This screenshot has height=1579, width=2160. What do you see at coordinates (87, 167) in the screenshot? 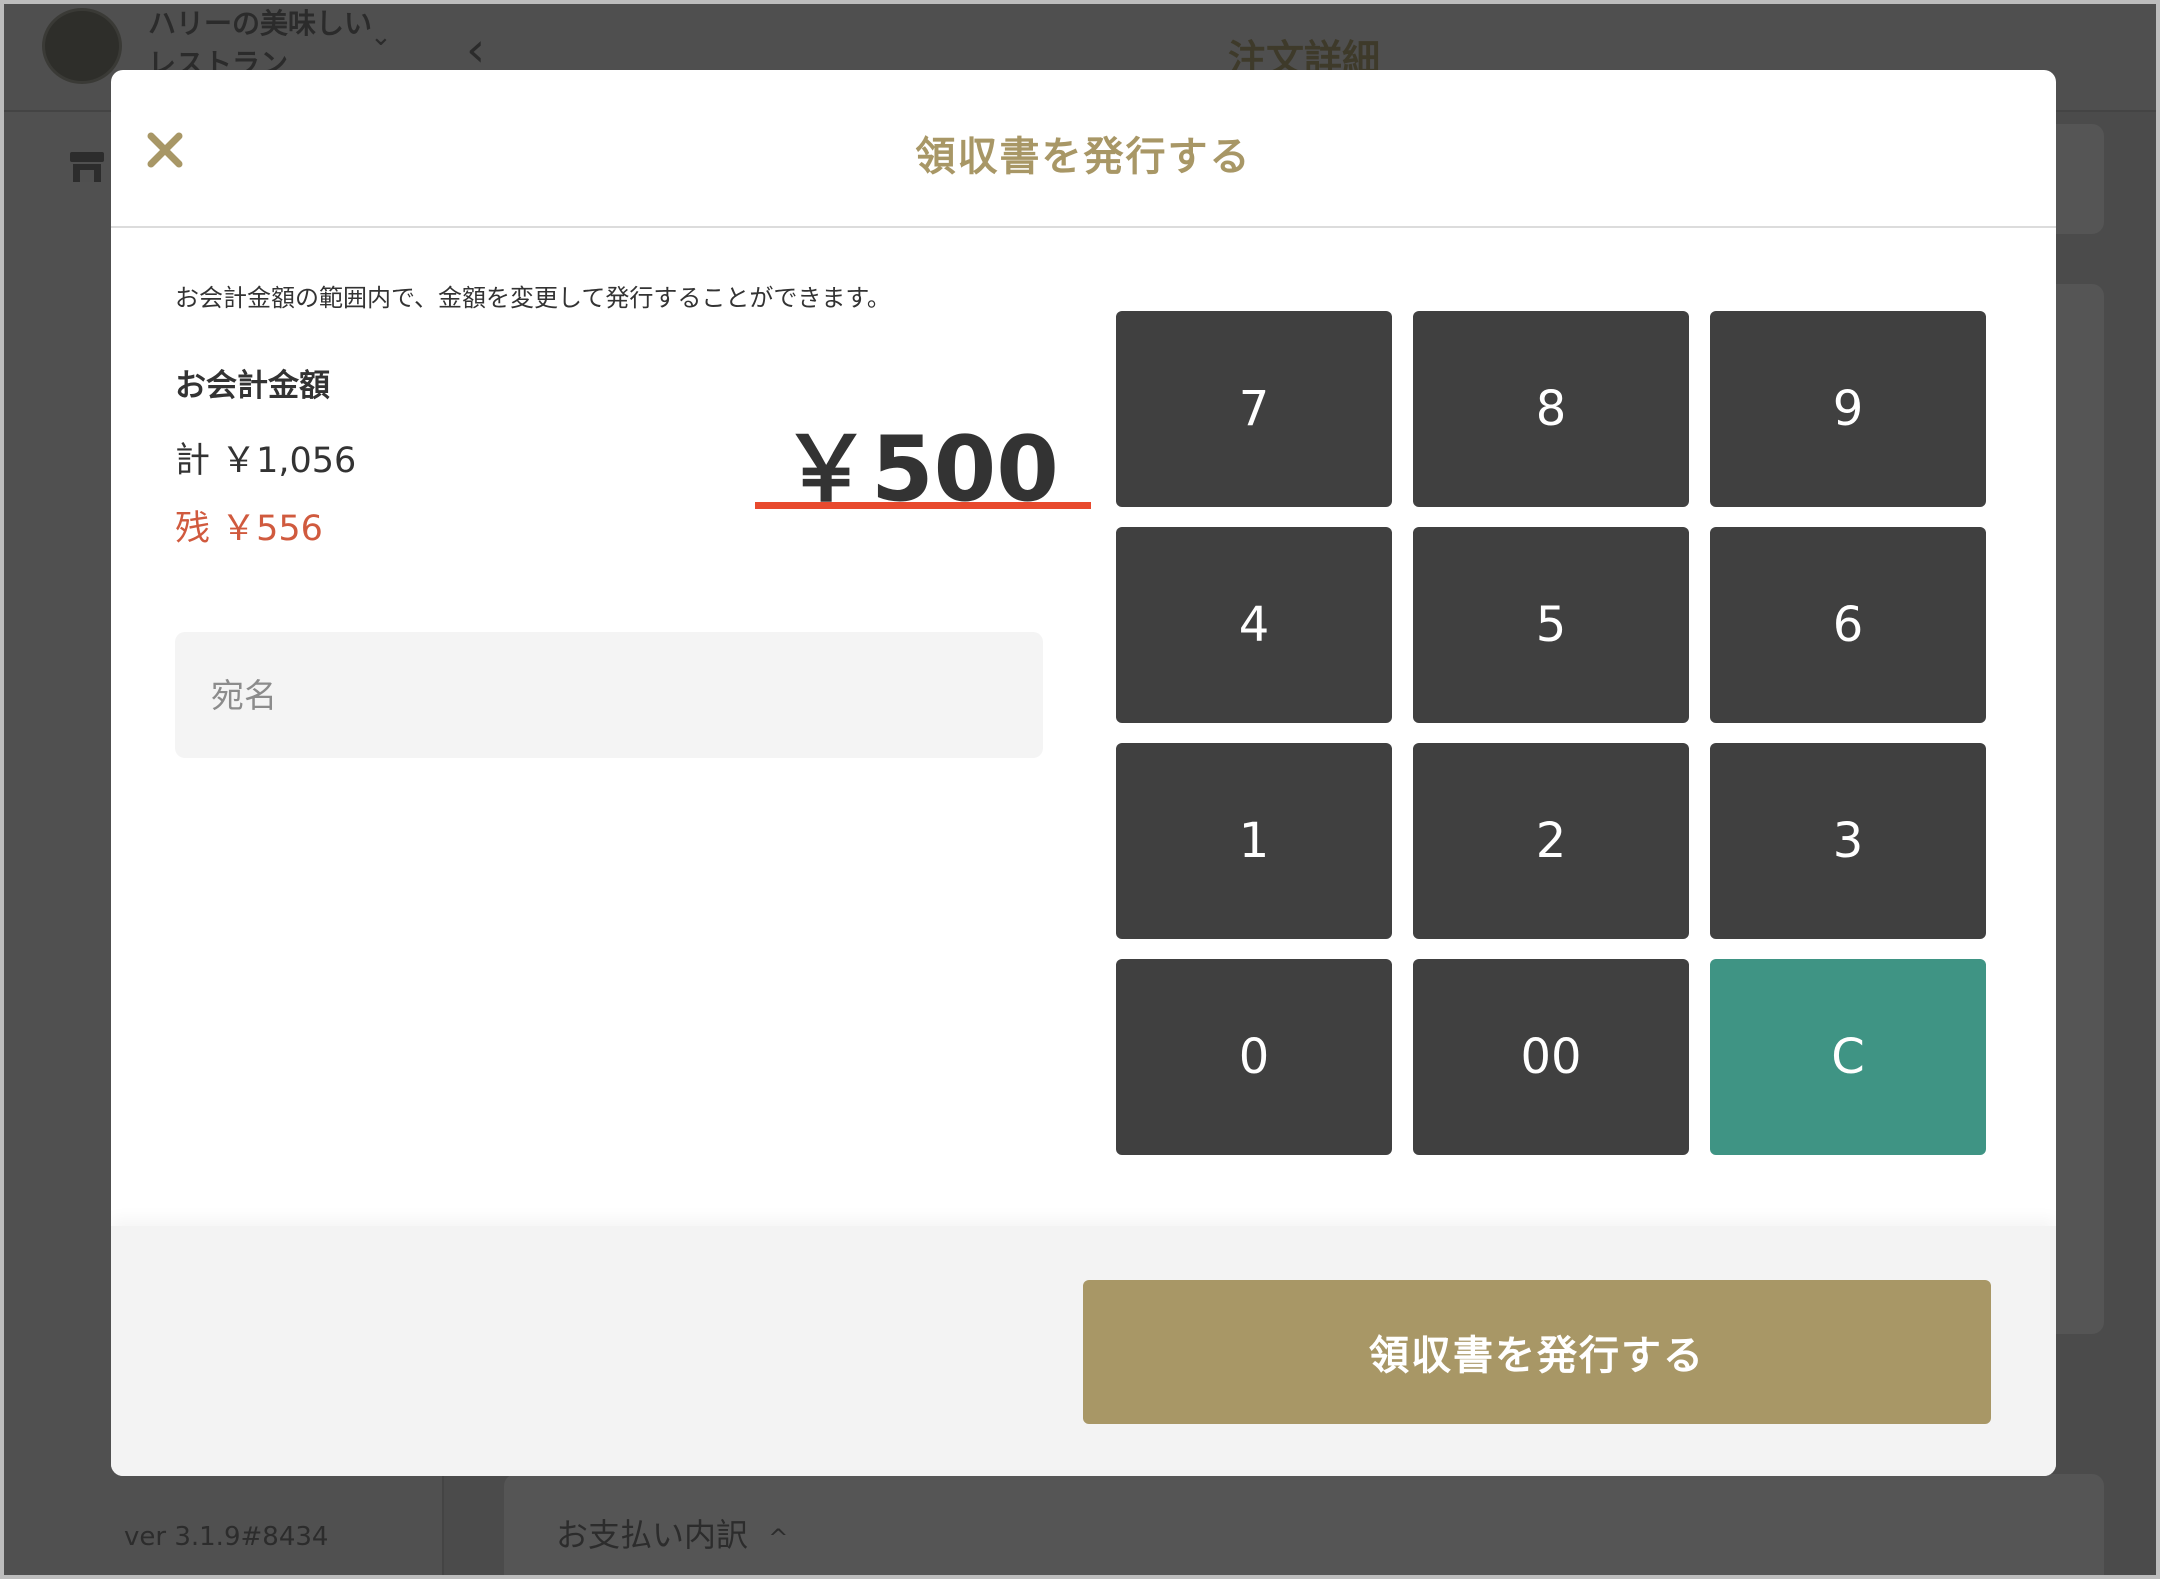
I see `store-icon` at bounding box center [87, 167].